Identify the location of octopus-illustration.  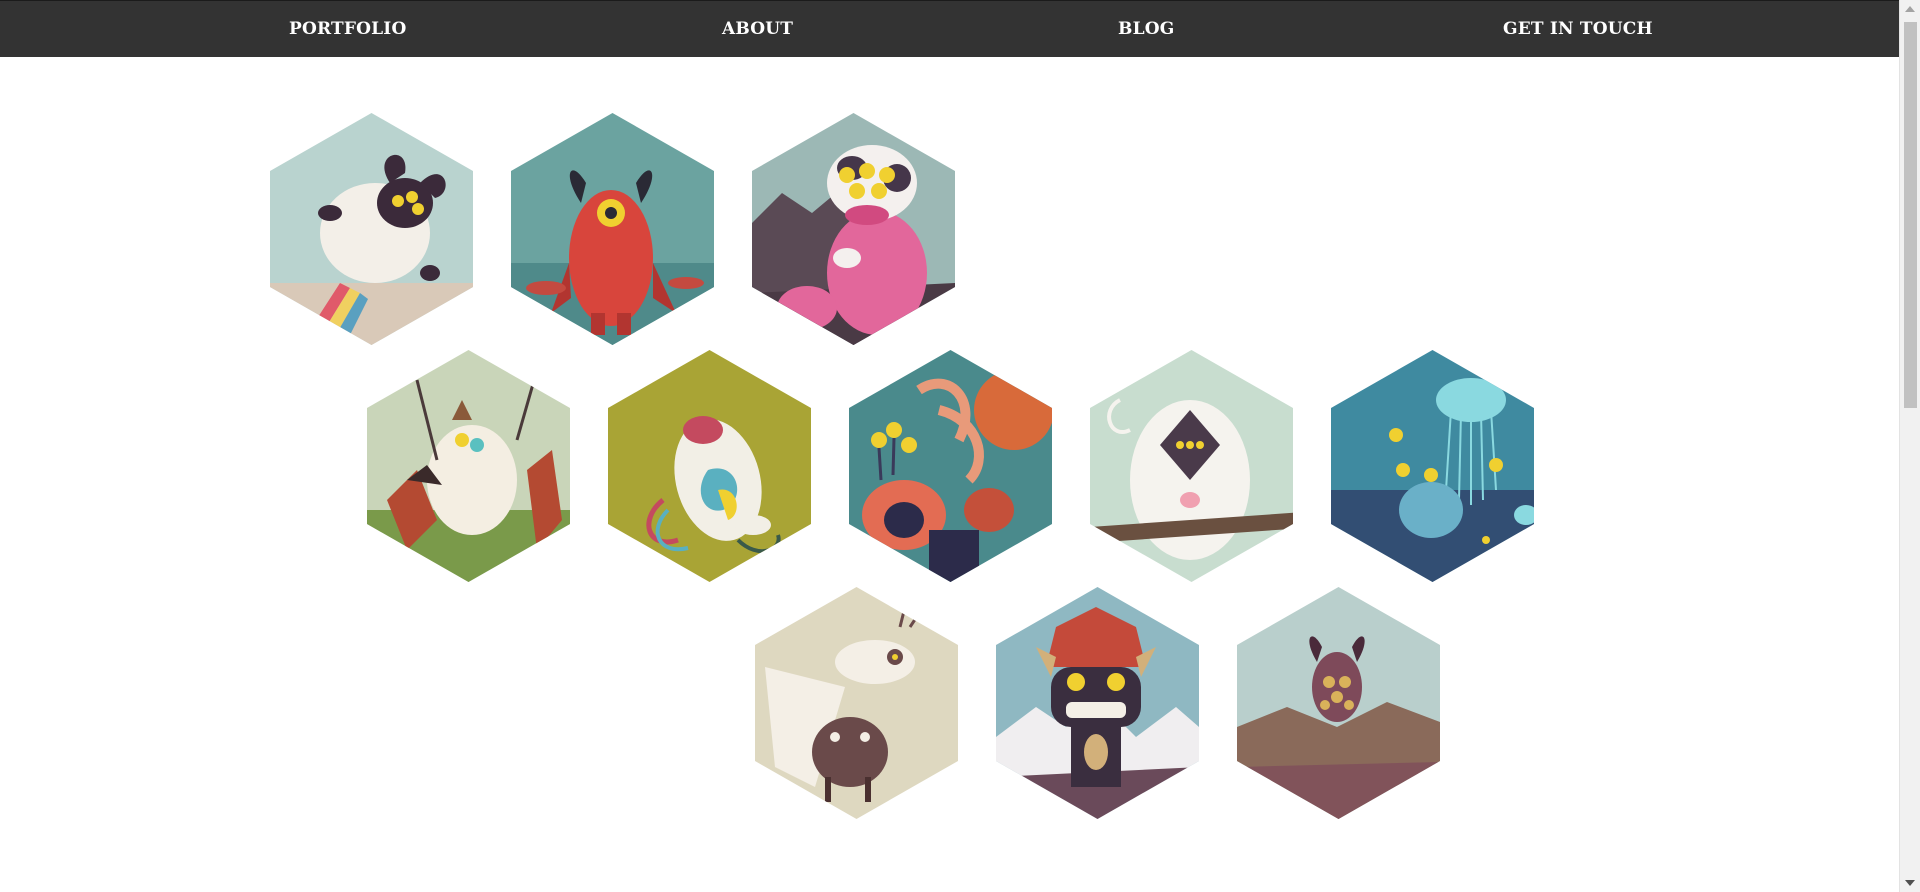
(950, 466).